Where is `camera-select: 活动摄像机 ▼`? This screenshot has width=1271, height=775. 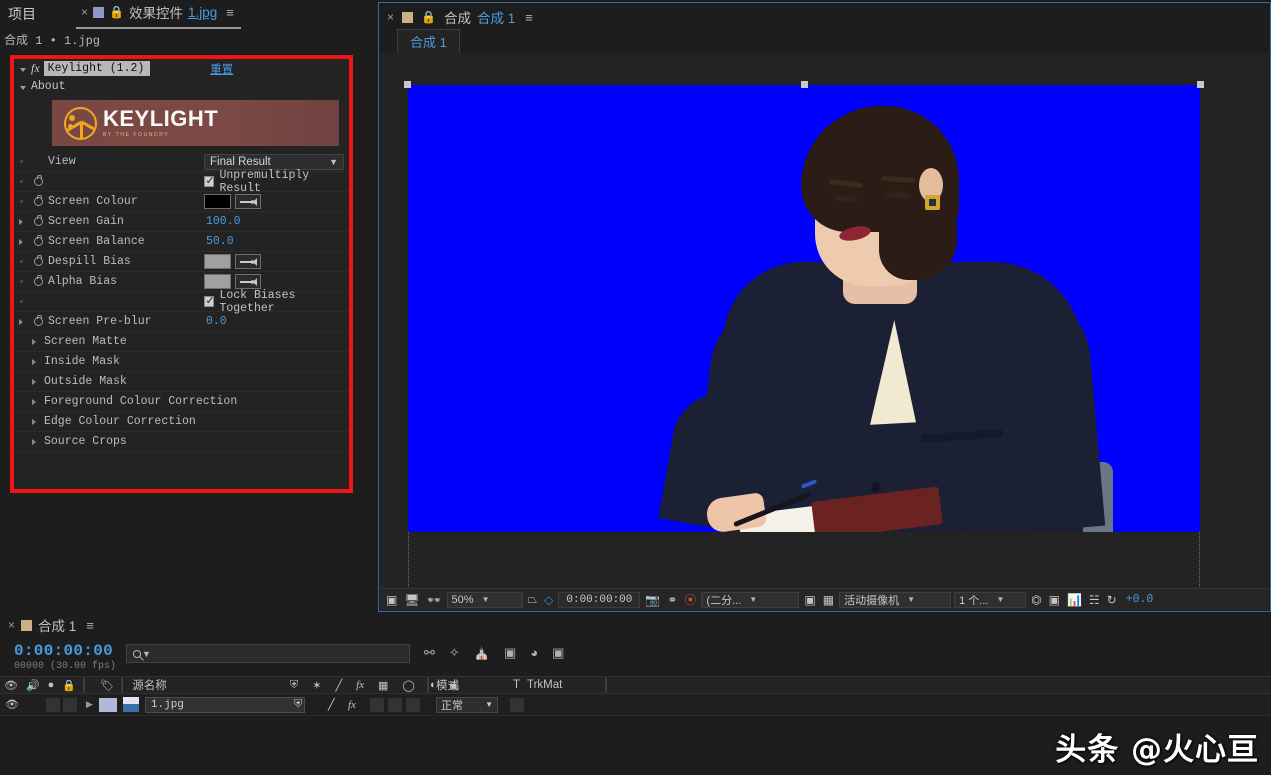
camera-select: 活动摄像机 ▼ is located at coordinates (895, 599).